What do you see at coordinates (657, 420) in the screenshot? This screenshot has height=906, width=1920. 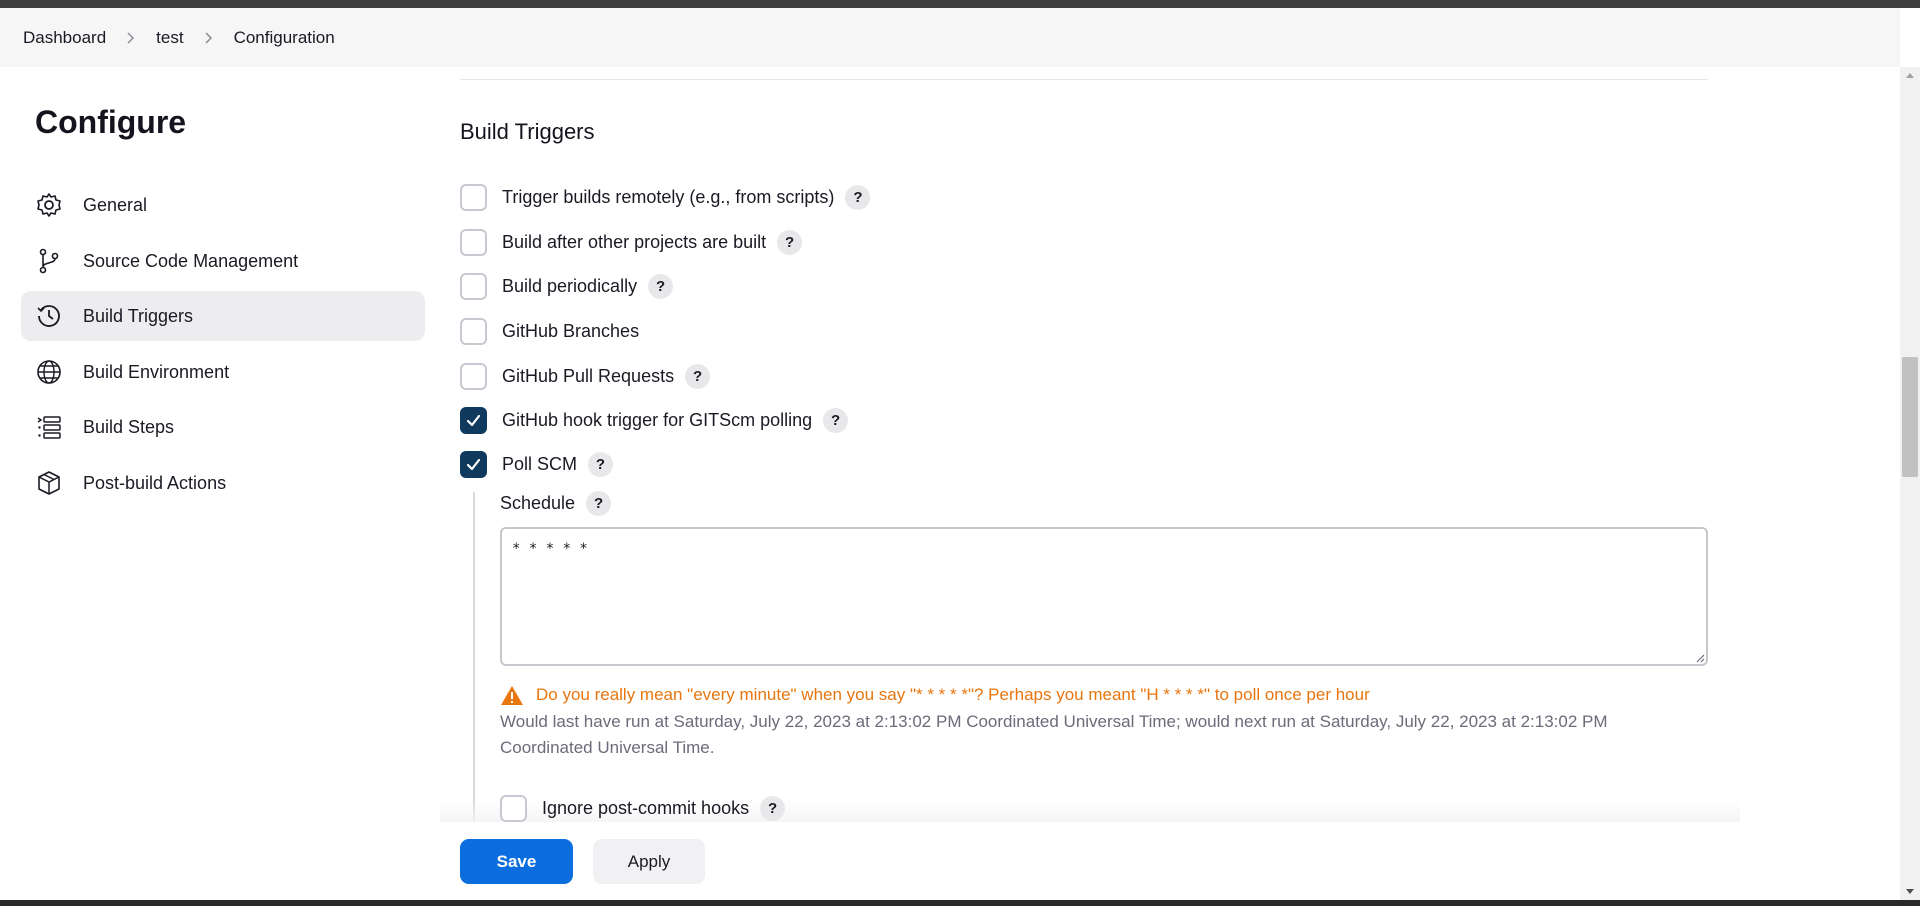 I see `trigger-label: GitHub hook trigger for GITScm polling` at bounding box center [657, 420].